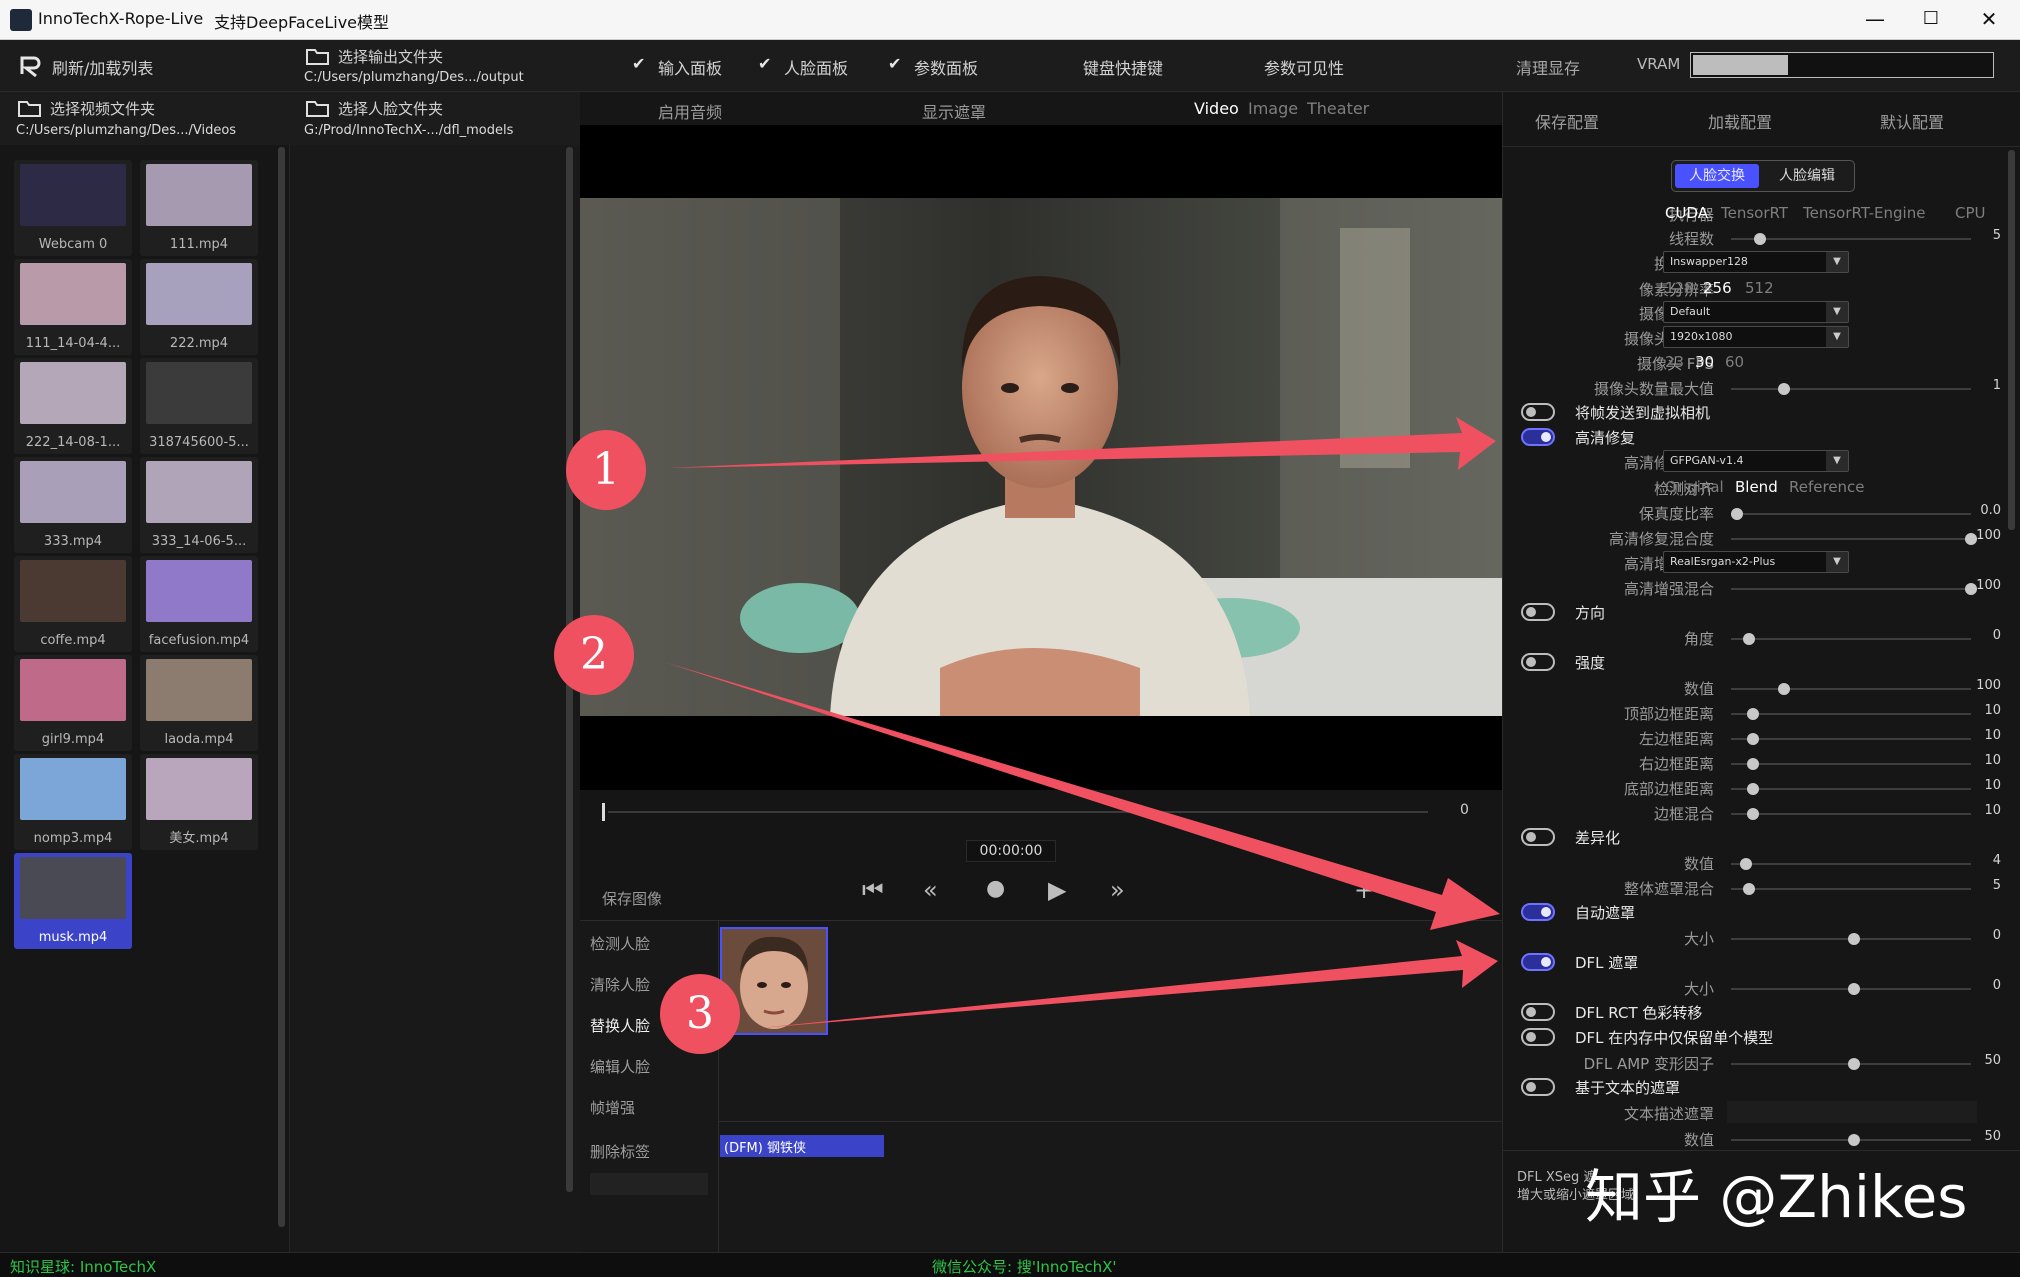  Describe the element at coordinates (1338, 108) in the screenshot. I see `tab-theater: Theater` at that location.